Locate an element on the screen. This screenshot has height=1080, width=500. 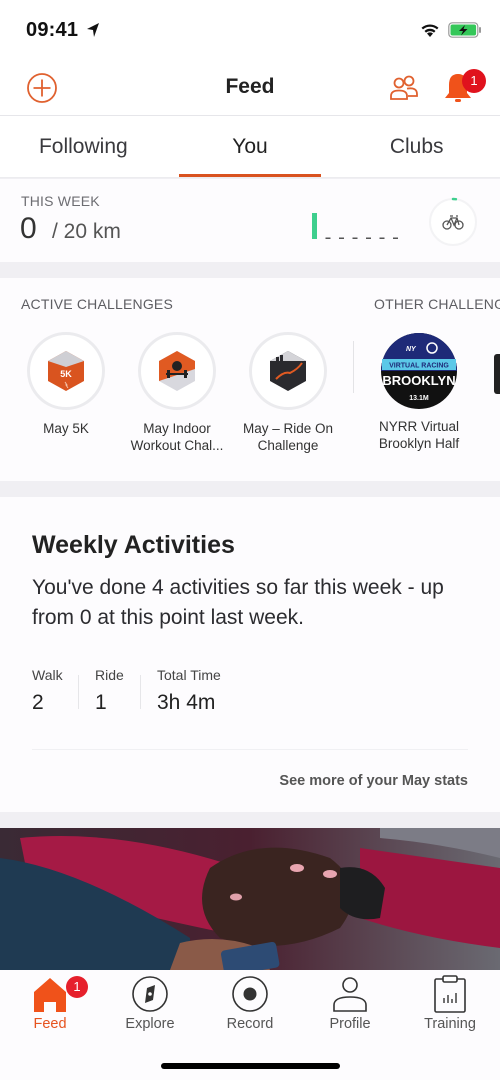
stat-label: Walk is located at coordinates (47, 675).